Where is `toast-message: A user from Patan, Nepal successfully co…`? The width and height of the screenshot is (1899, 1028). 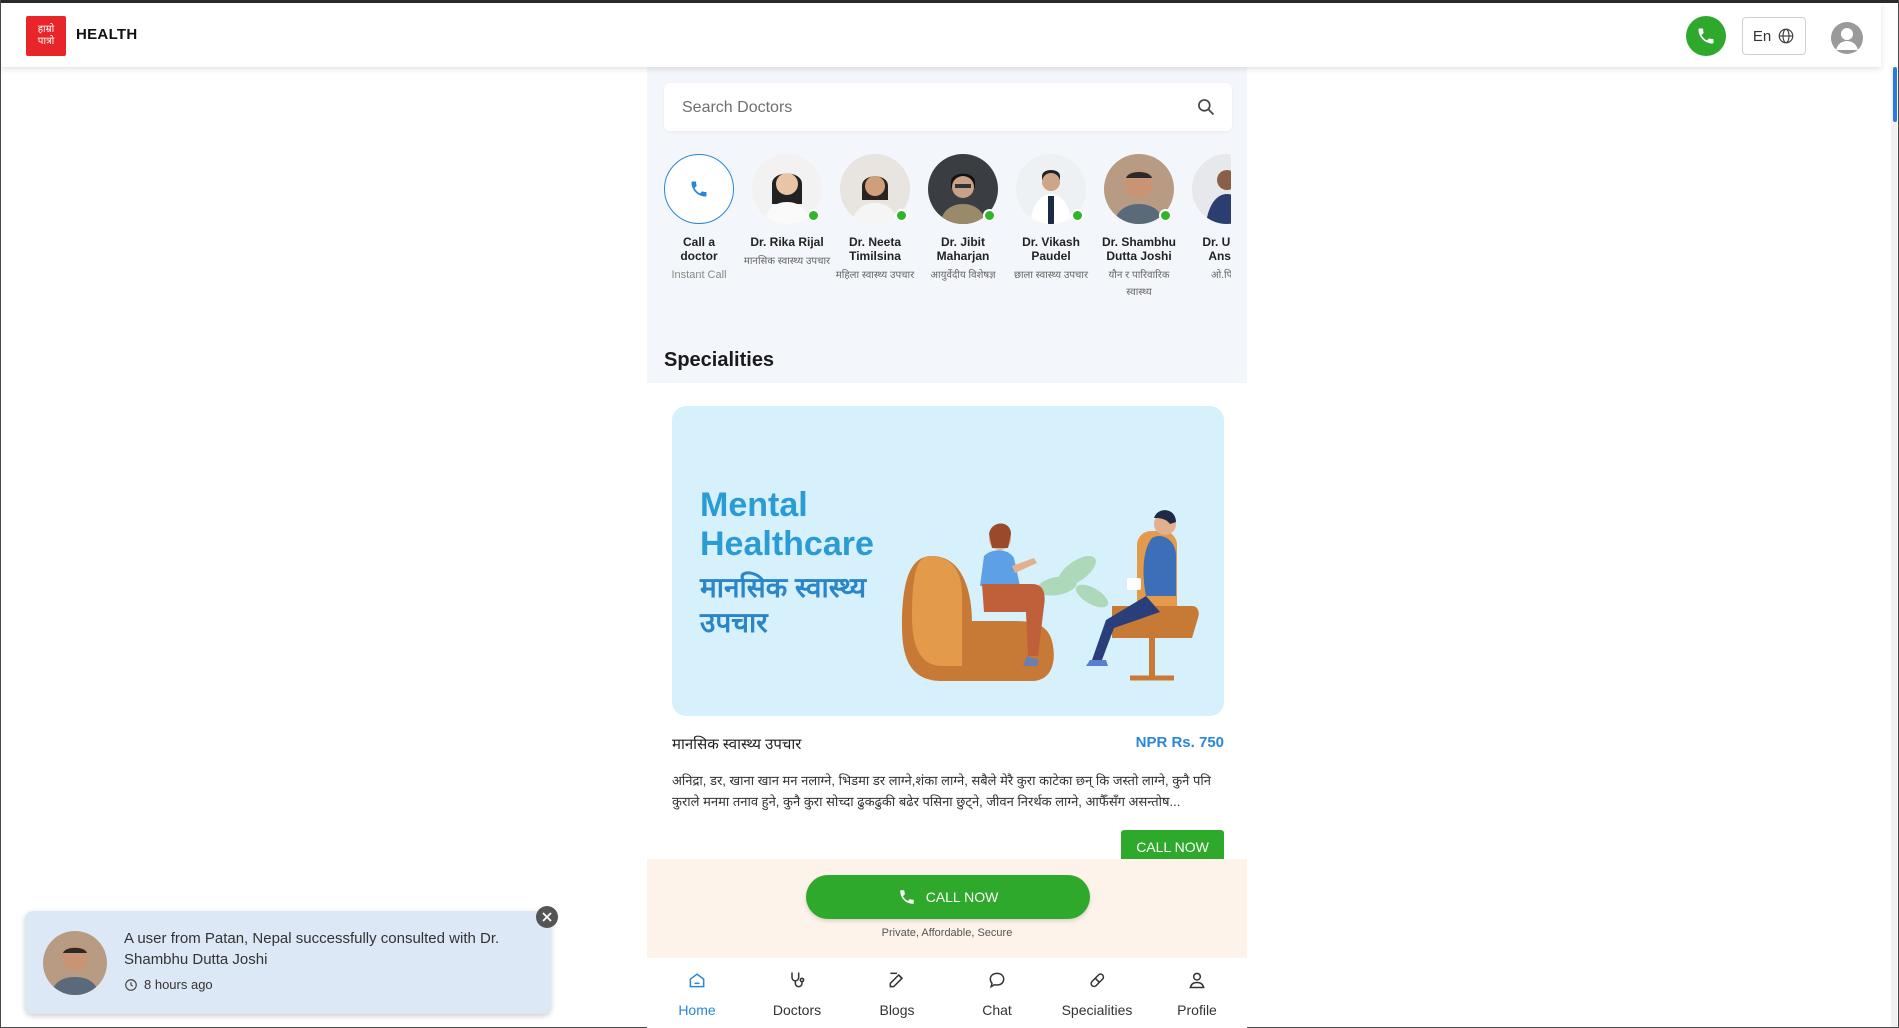
toast-message: A user from Patan, Nepal successfully co… is located at coordinates (312, 949).